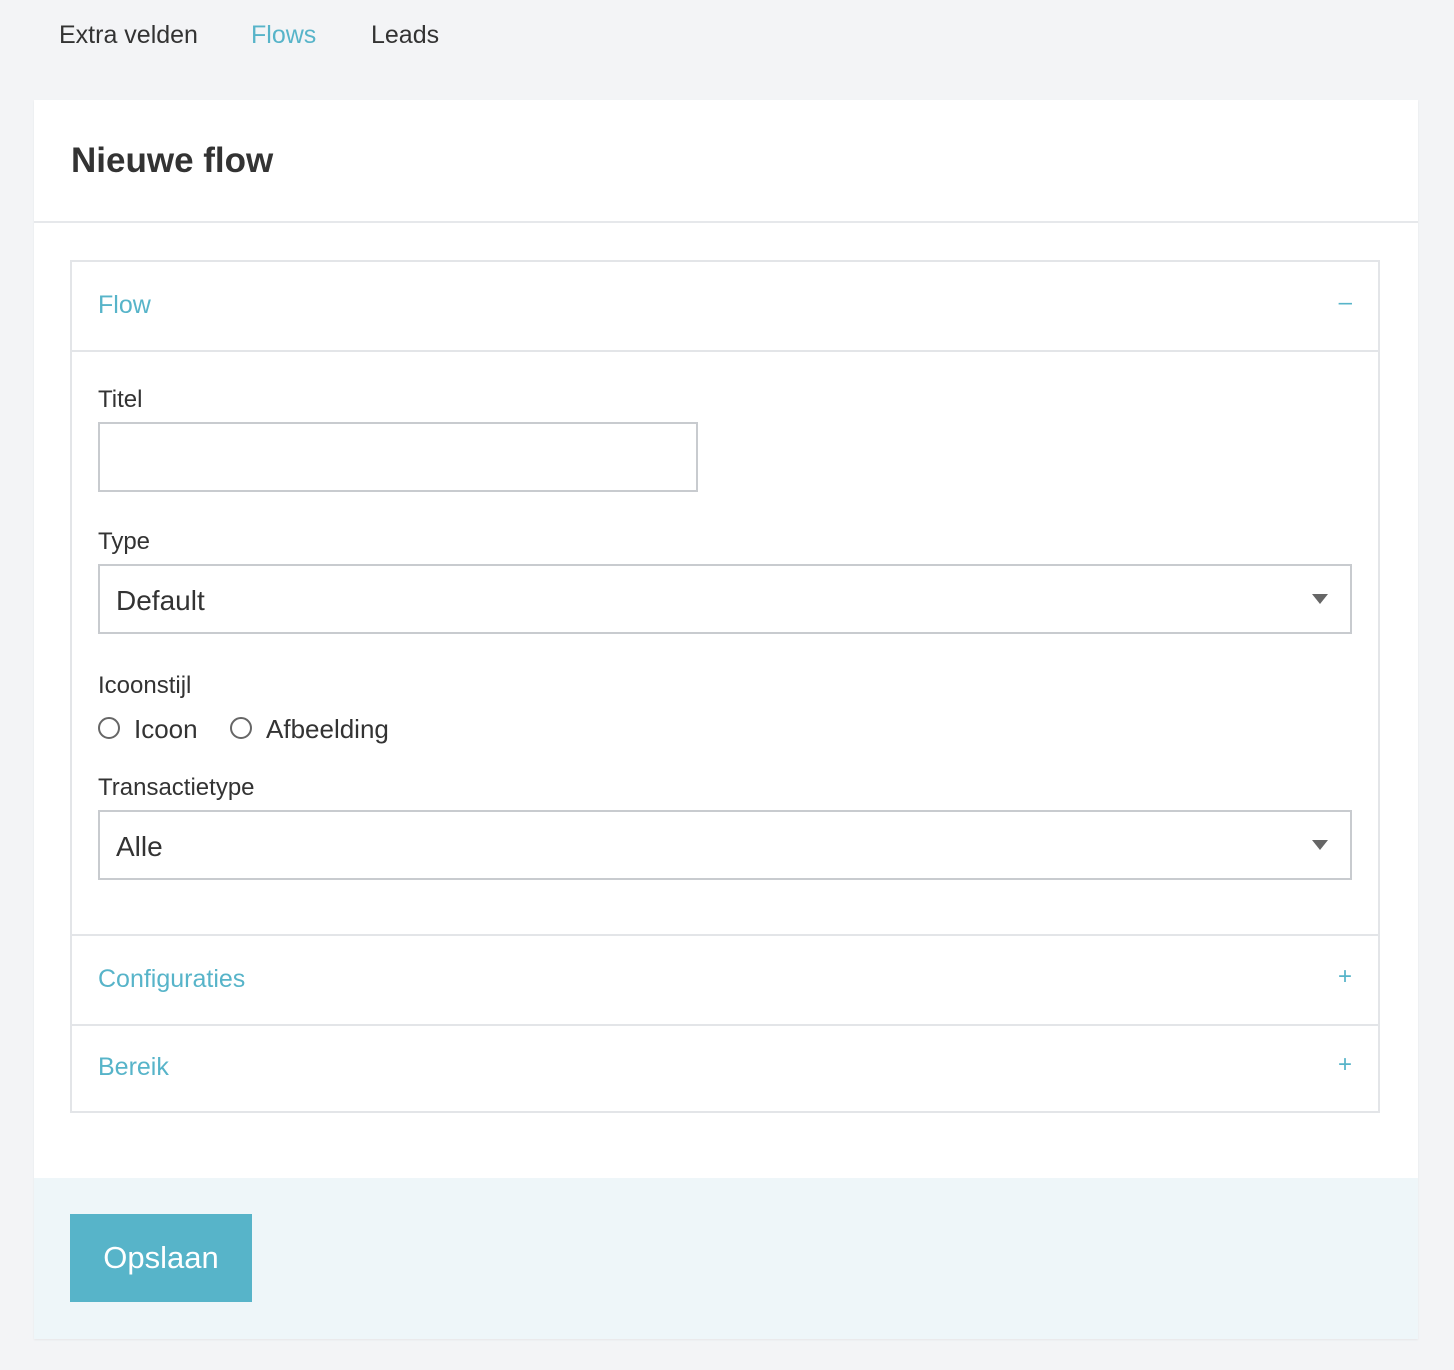 This screenshot has height=1370, width=1454. I want to click on accordion-title-flow: Flow, so click(124, 305).